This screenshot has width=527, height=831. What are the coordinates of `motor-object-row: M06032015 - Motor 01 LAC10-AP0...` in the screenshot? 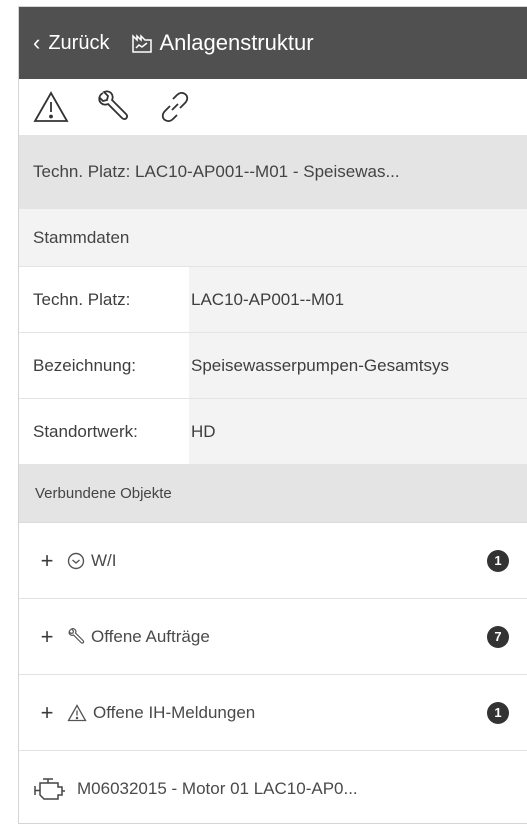 It's located at (273, 787).